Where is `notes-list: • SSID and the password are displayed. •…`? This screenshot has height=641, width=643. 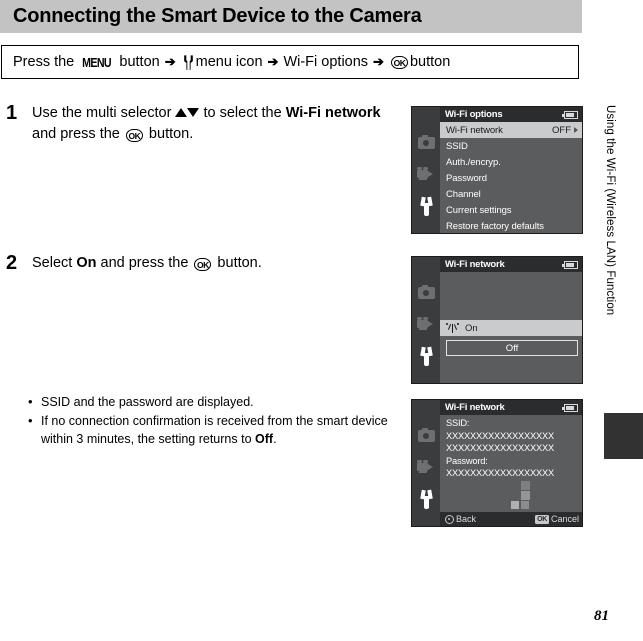 notes-list: • SSID and the password are displayed. •… is located at coordinates (213, 421).